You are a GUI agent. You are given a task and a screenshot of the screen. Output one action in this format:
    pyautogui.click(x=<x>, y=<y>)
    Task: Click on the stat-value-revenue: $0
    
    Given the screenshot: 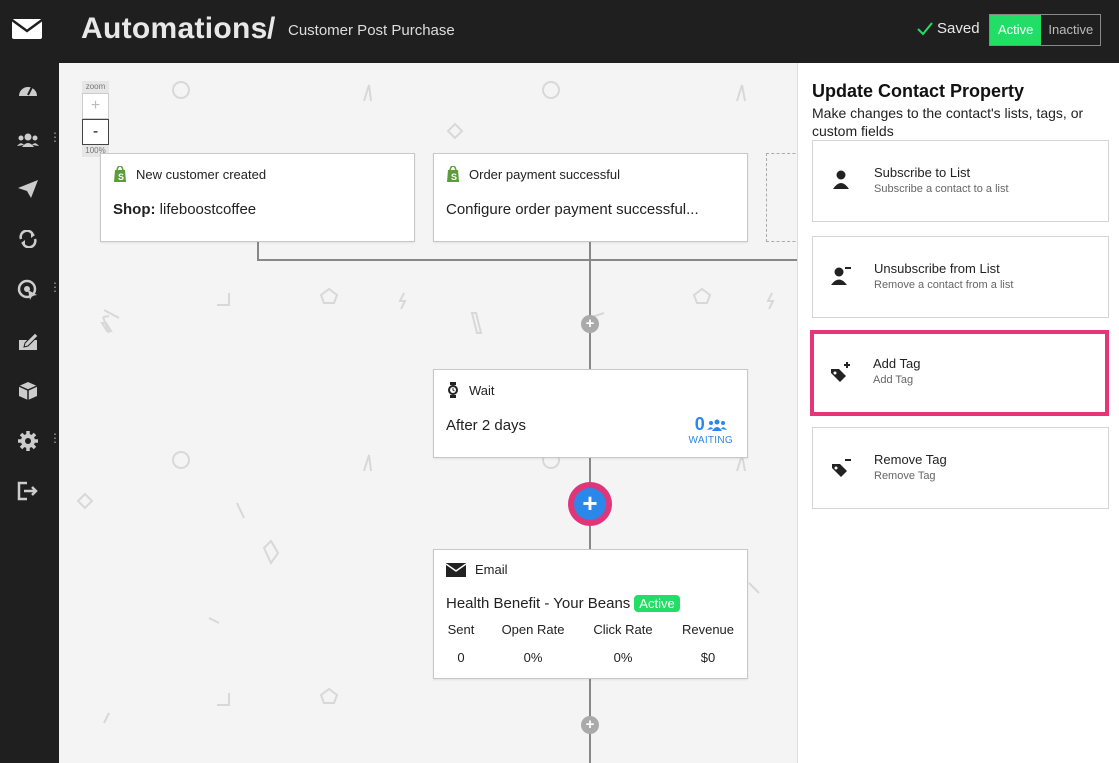 What is the action you would take?
    pyautogui.click(x=708, y=657)
    